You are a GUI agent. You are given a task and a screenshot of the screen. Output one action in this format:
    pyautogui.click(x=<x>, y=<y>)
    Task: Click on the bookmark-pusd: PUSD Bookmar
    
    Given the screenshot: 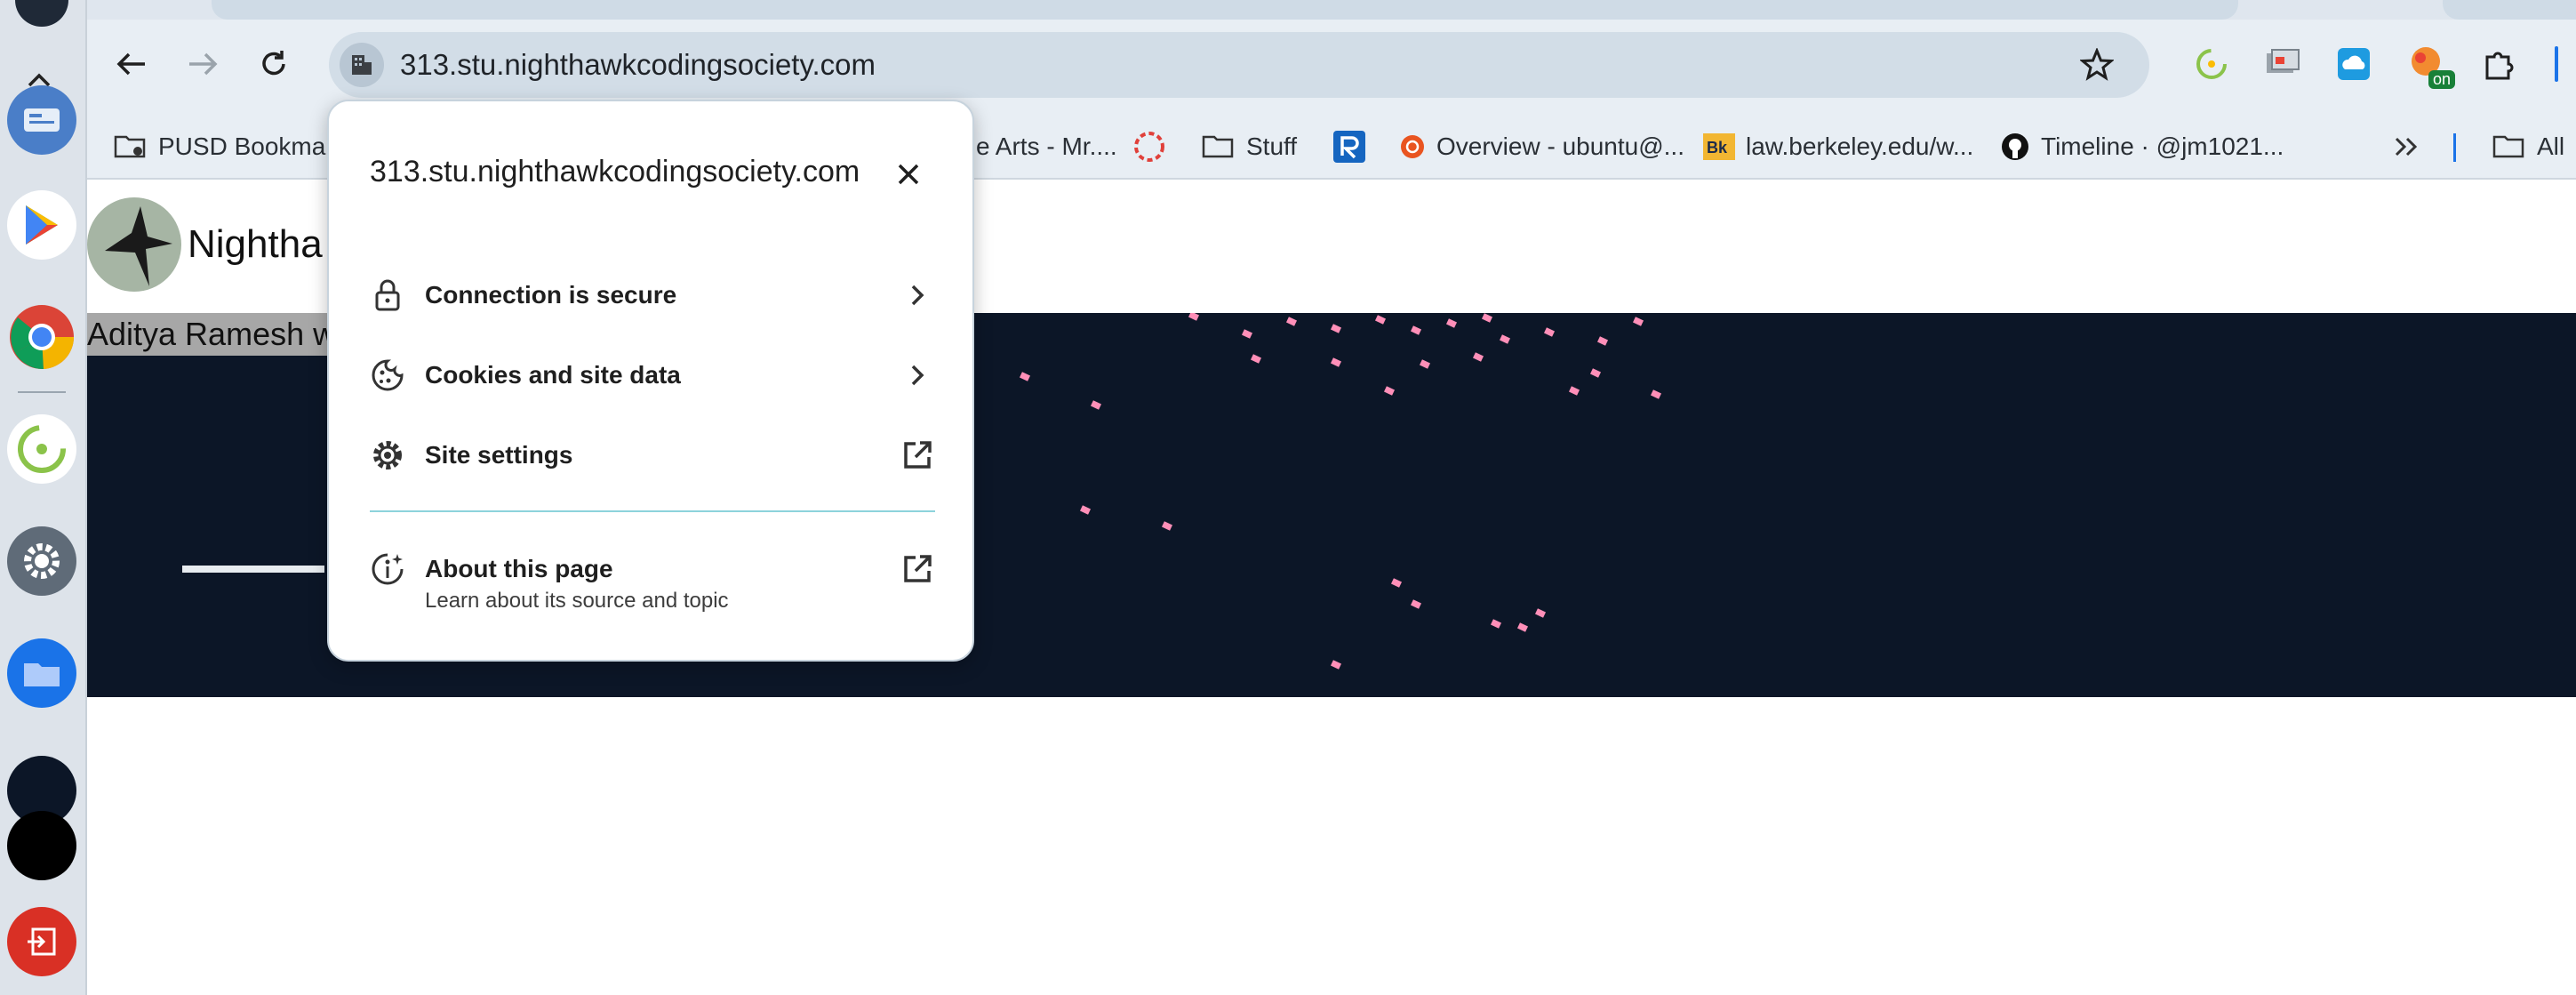 What is the action you would take?
    pyautogui.click(x=224, y=147)
    